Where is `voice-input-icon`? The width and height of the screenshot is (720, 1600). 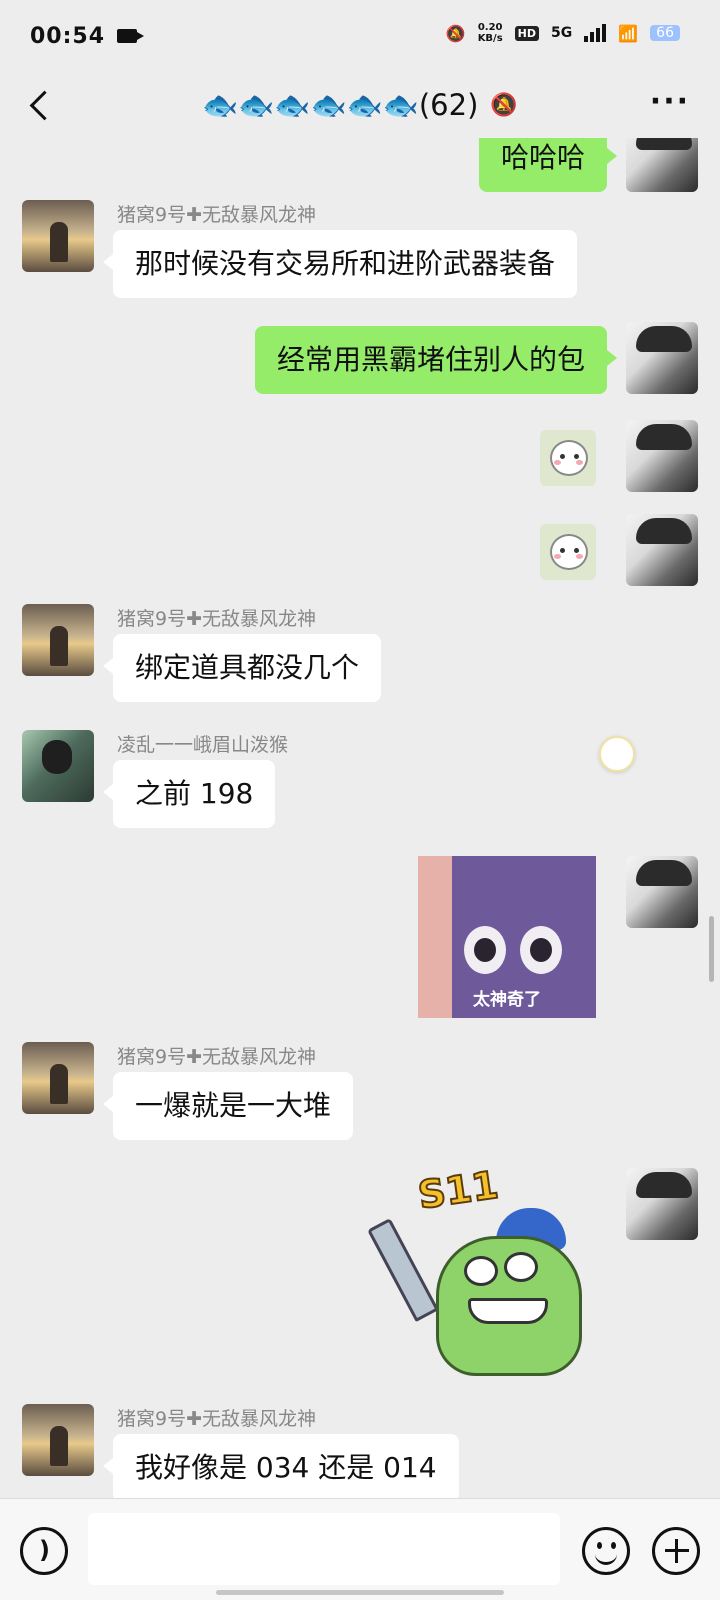 voice-input-icon is located at coordinates (44, 1551).